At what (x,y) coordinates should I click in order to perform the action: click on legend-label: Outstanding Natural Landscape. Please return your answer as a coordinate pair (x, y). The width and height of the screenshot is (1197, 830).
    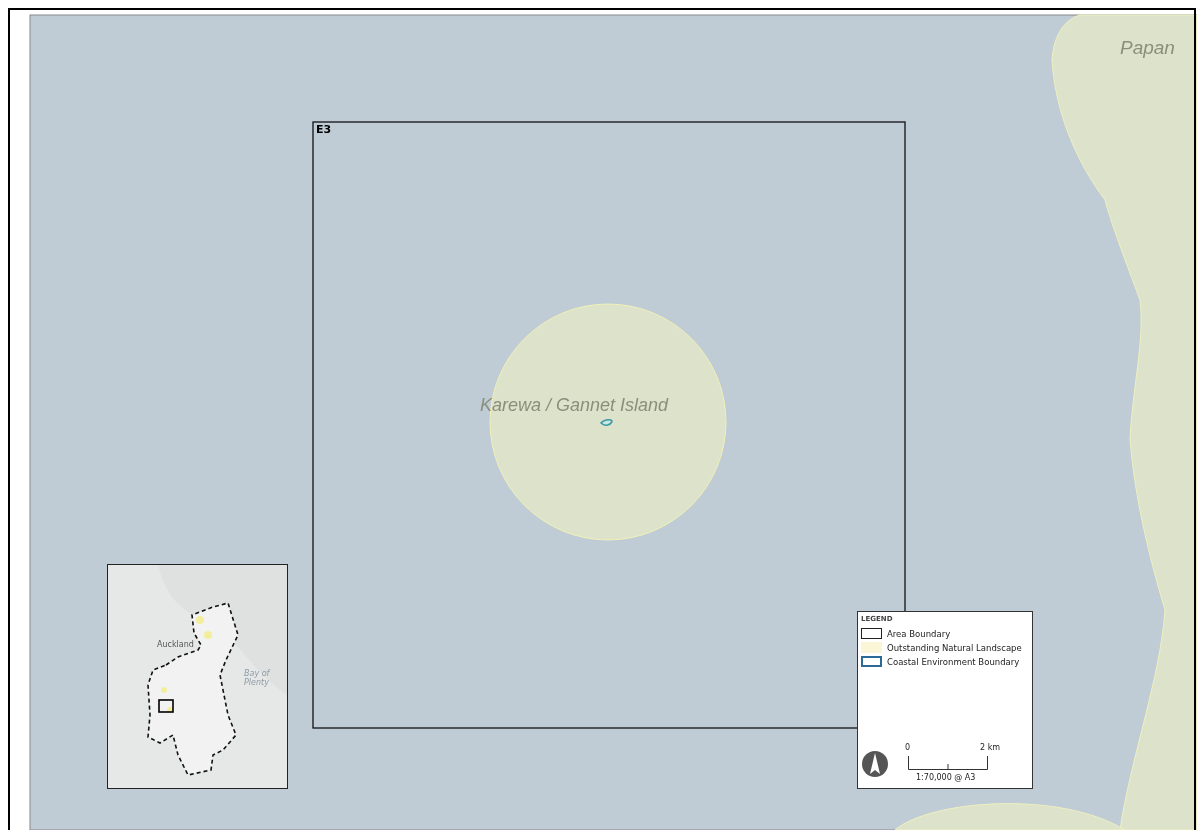
    Looking at the image, I should click on (954, 647).